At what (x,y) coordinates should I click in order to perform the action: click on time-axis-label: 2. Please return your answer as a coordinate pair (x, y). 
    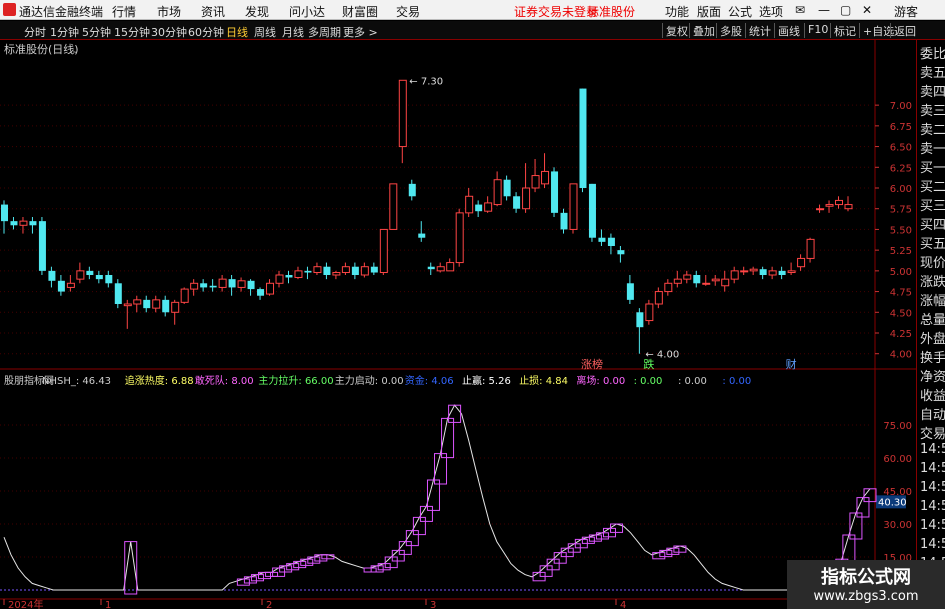
    Looking at the image, I should click on (269, 604).